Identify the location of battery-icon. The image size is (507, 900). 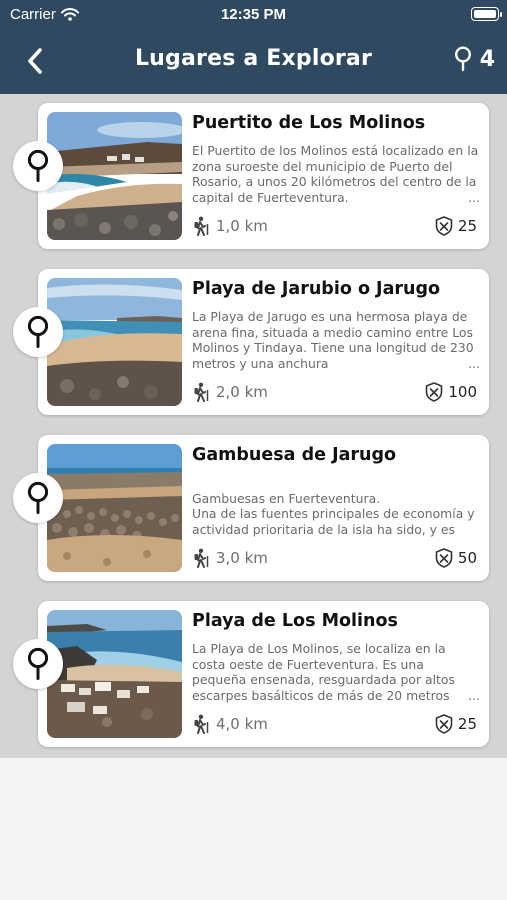
(486, 14).